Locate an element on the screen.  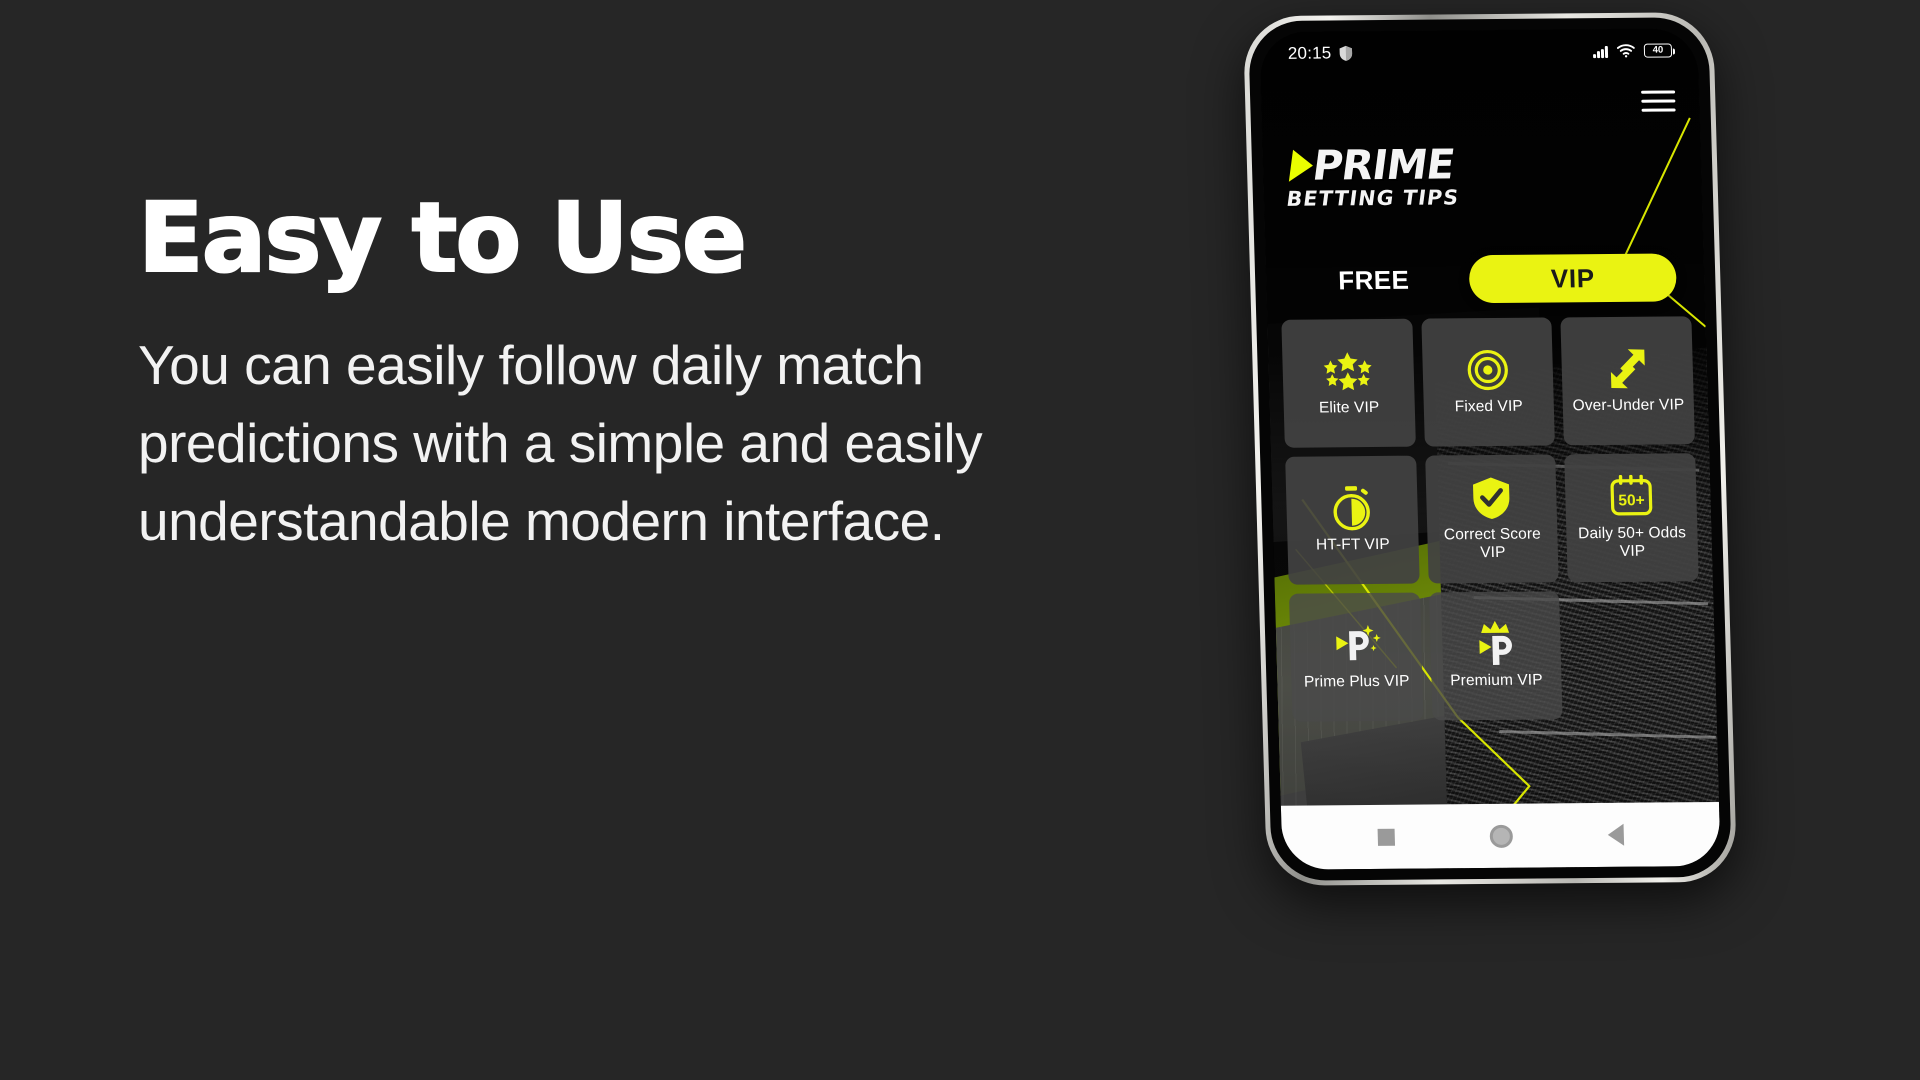
android-navigation-bar is located at coordinates (1500, 835).